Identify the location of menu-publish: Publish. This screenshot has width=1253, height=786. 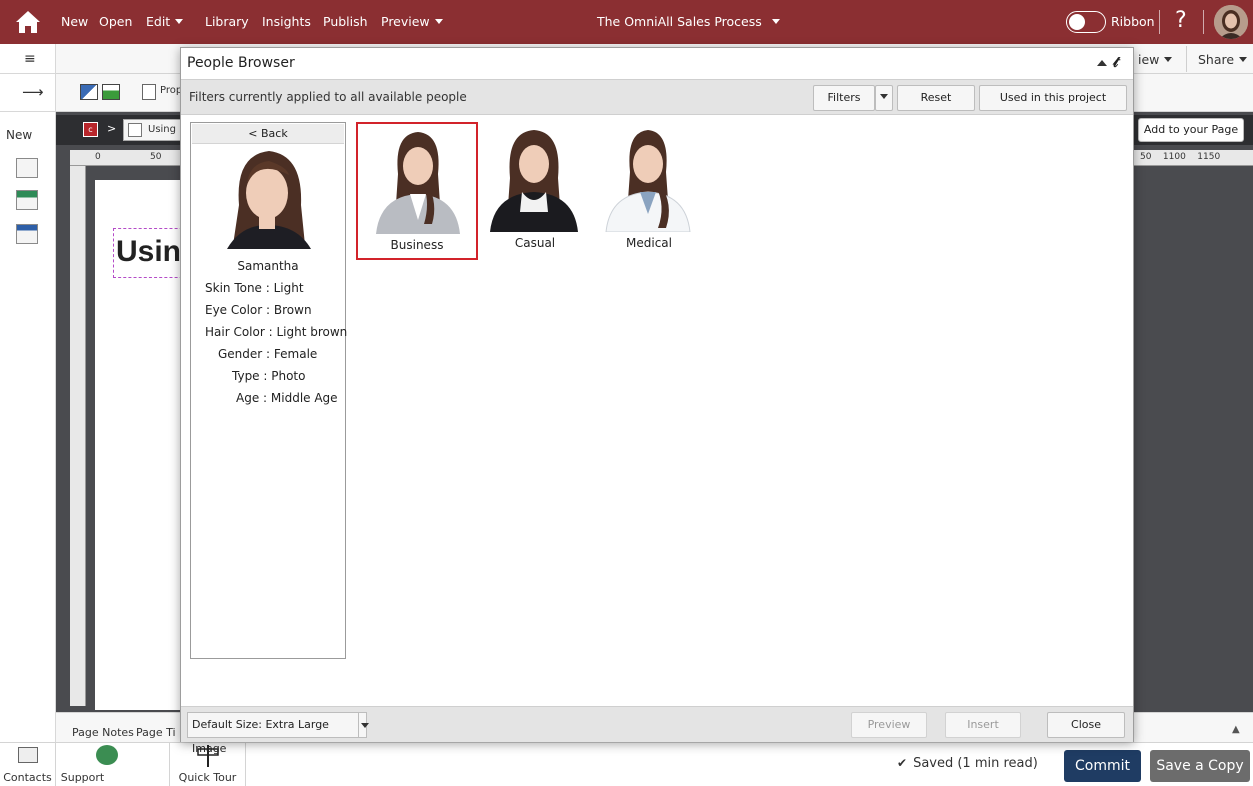
(345, 21).